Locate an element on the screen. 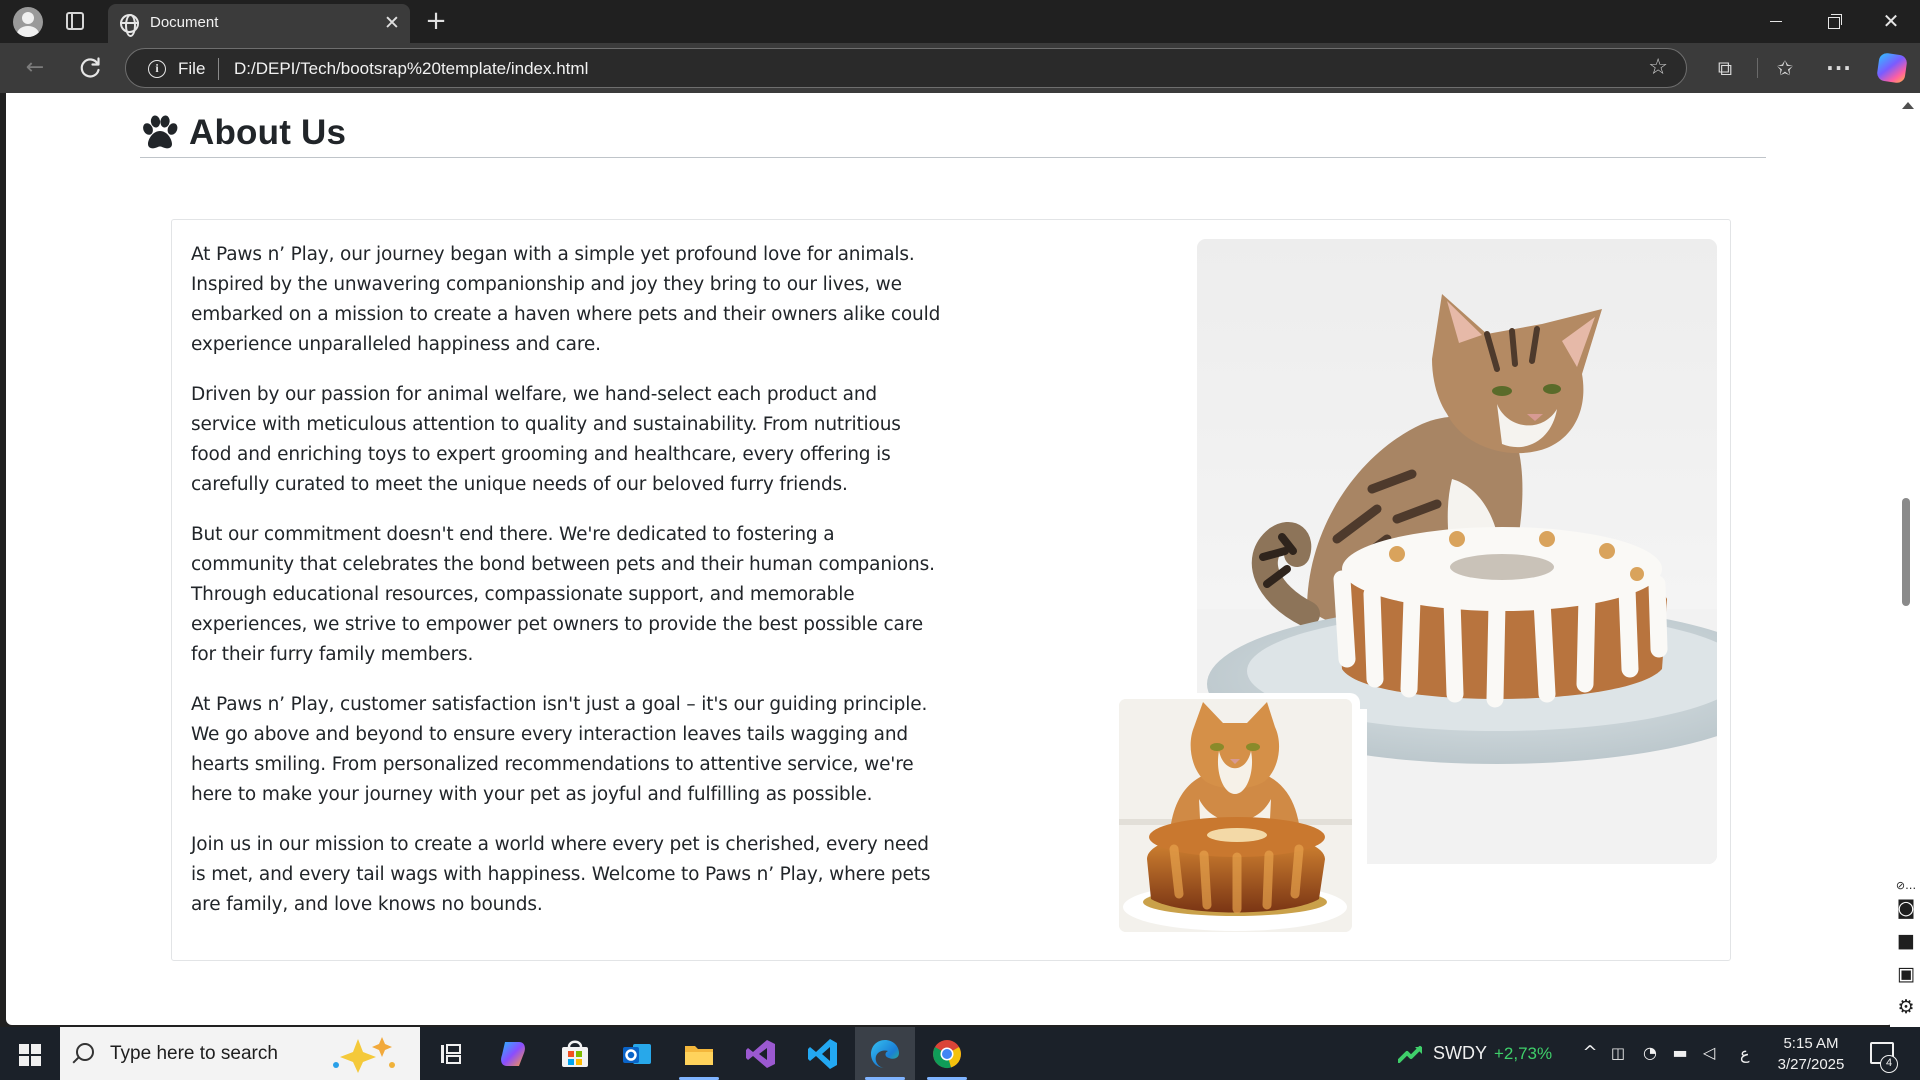 The height and width of the screenshot is (1080, 1920). search-highlight-icon is located at coordinates (364, 1055).